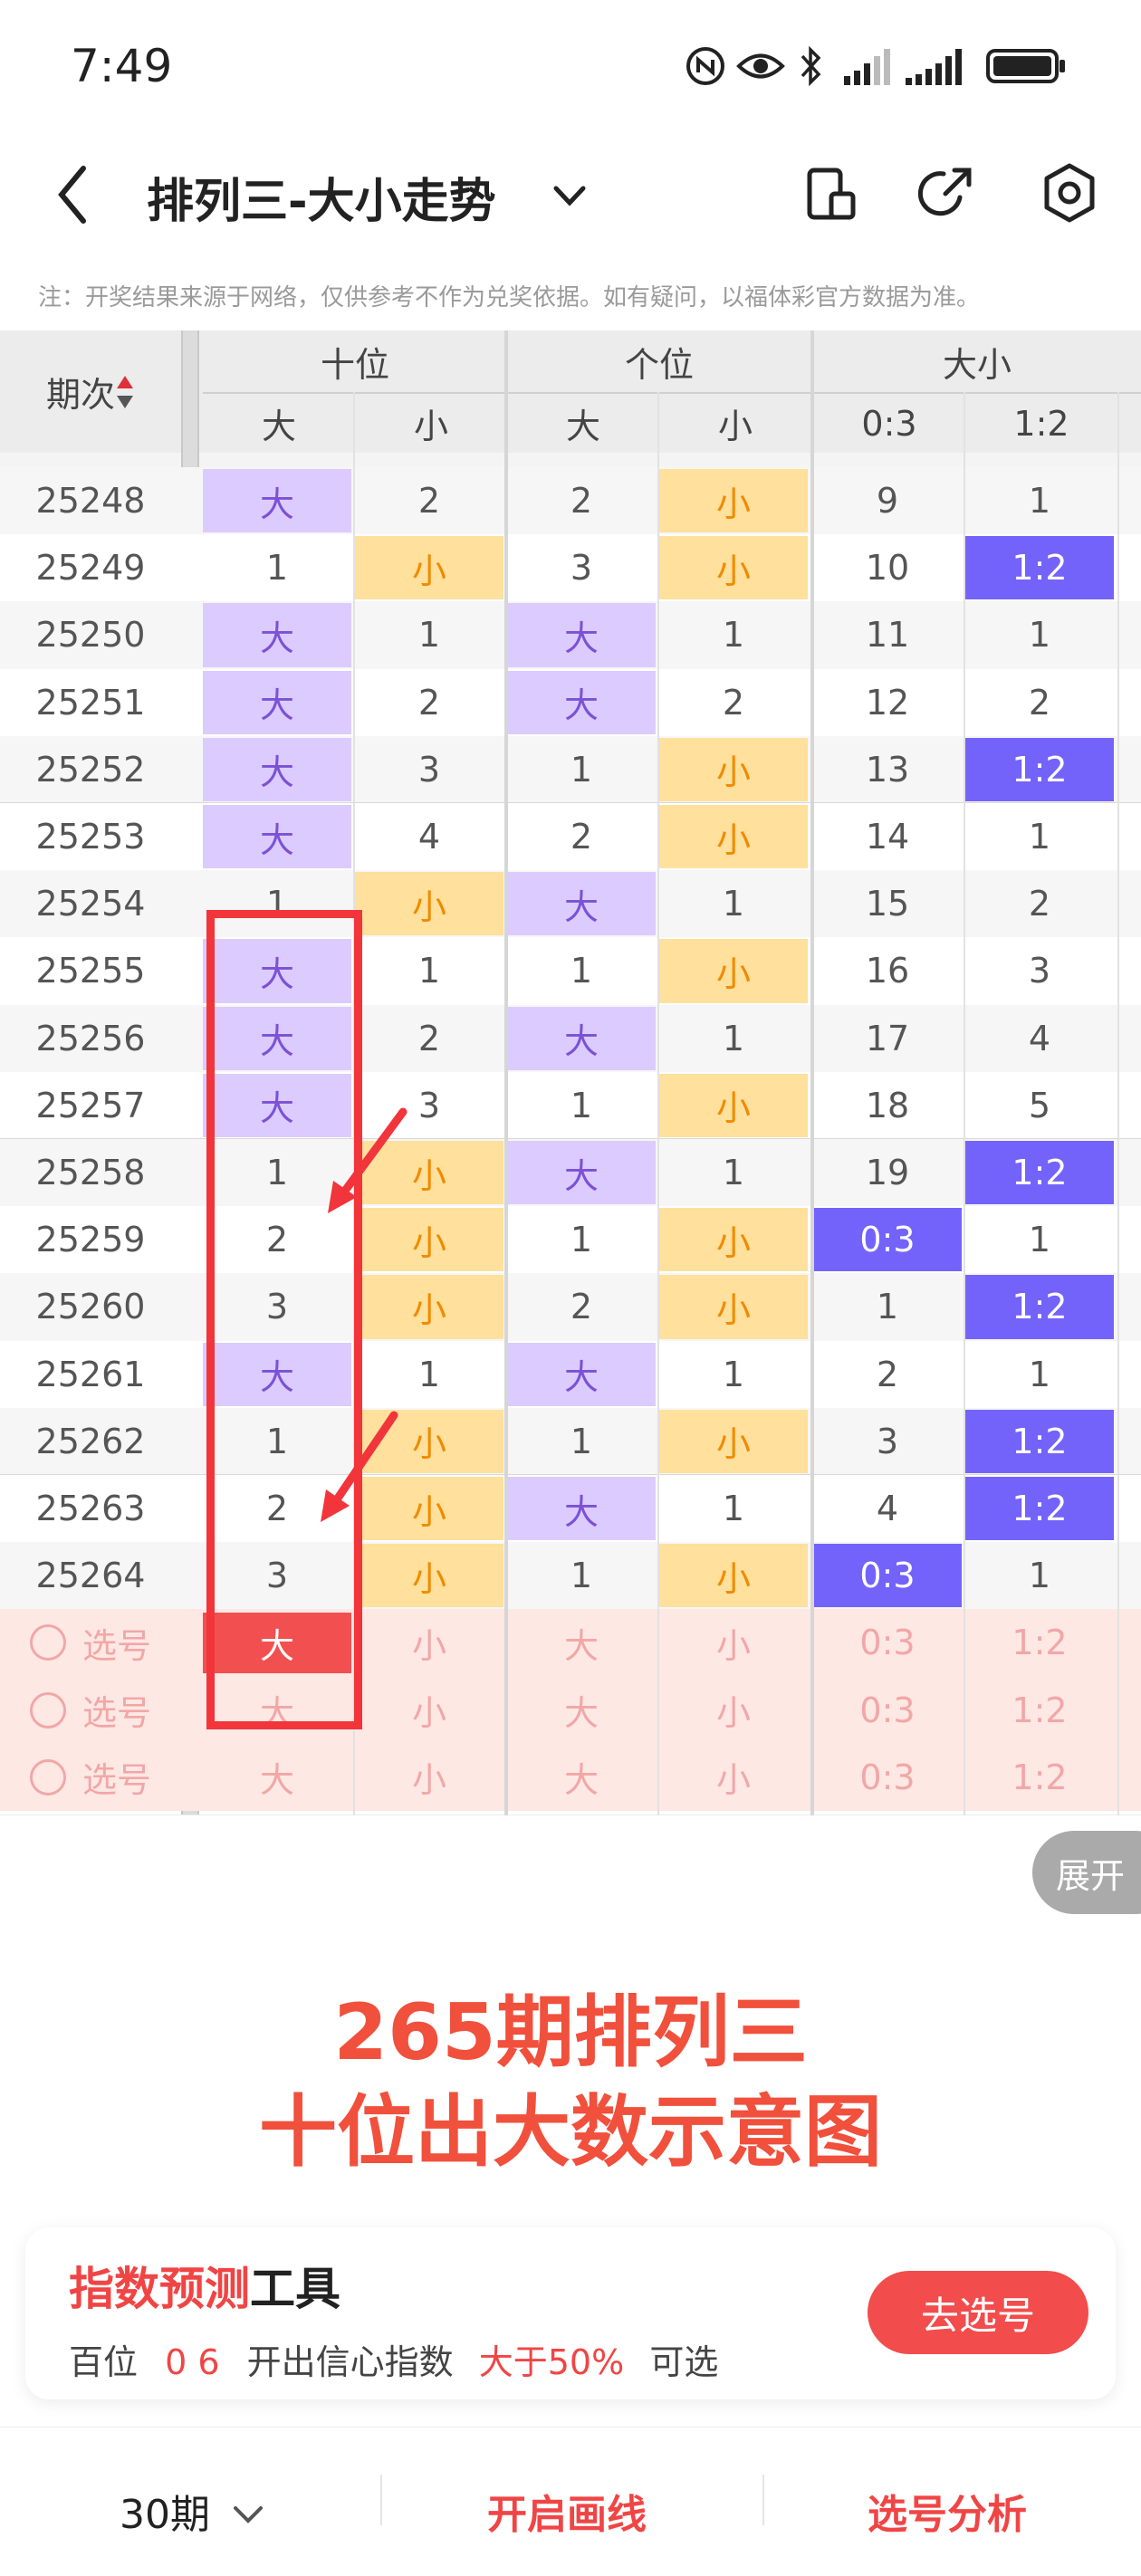 This screenshot has height=2576, width=1141. What do you see at coordinates (888, 1038) in the screenshot?
I see `trend-cell: 17` at bounding box center [888, 1038].